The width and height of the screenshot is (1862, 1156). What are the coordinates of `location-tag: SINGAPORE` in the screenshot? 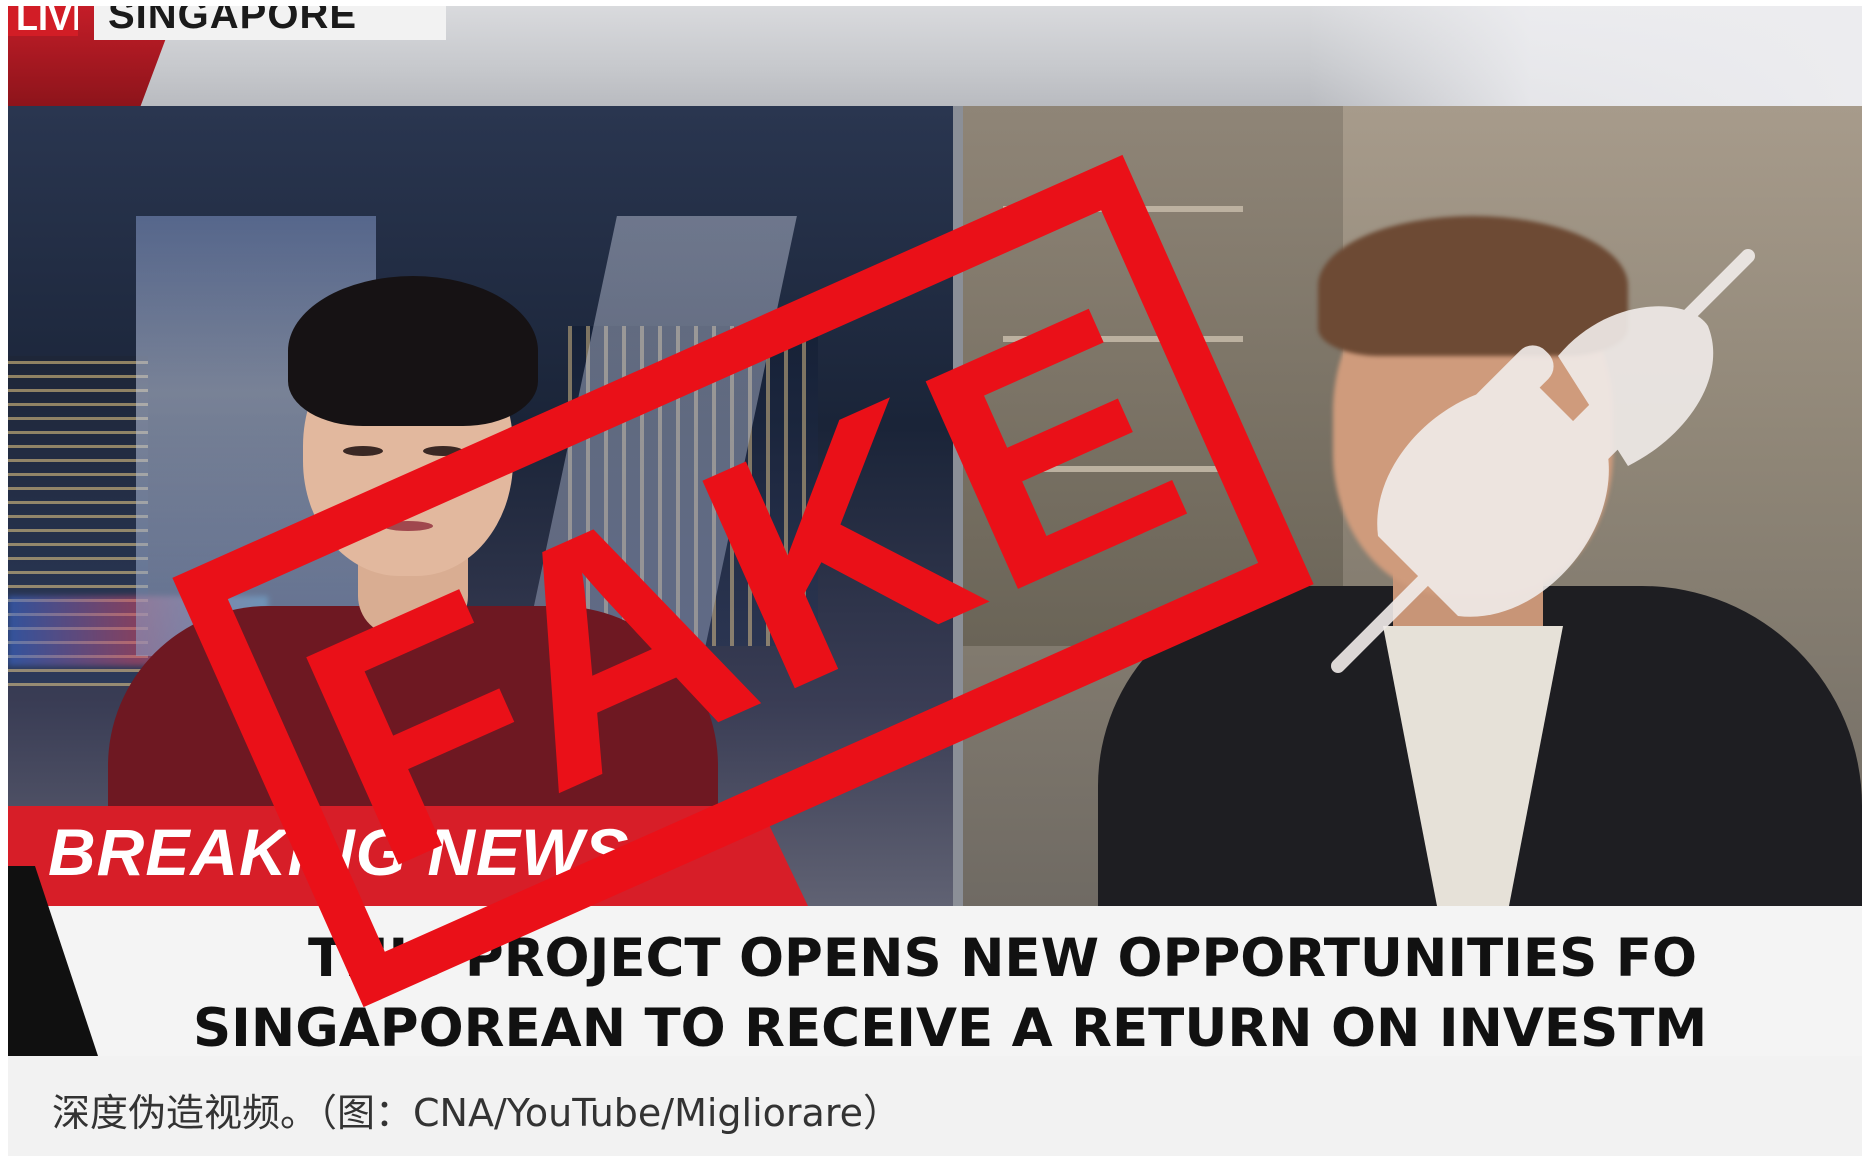 It's located at (270, 23).